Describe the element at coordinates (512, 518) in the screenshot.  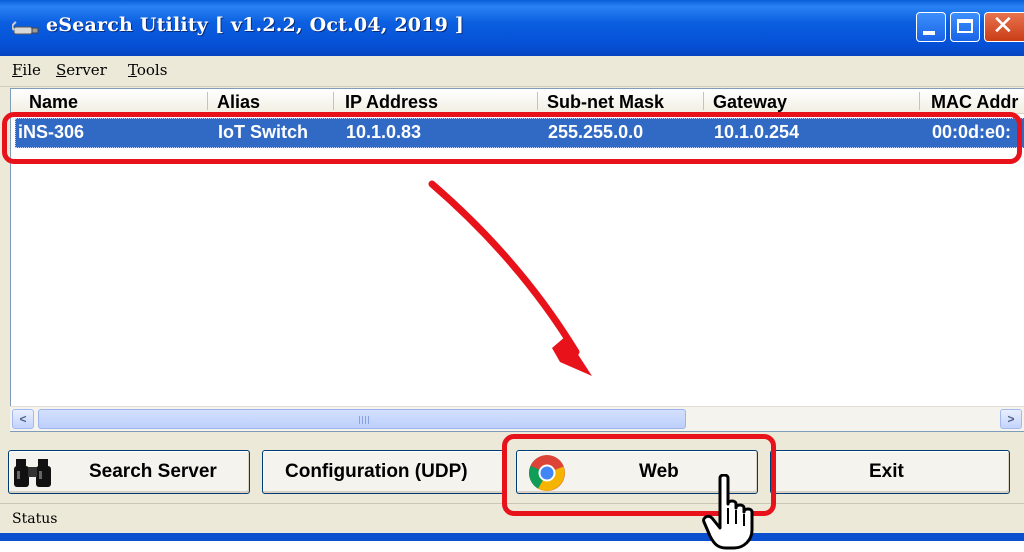
I see `status-bar: Status` at that location.